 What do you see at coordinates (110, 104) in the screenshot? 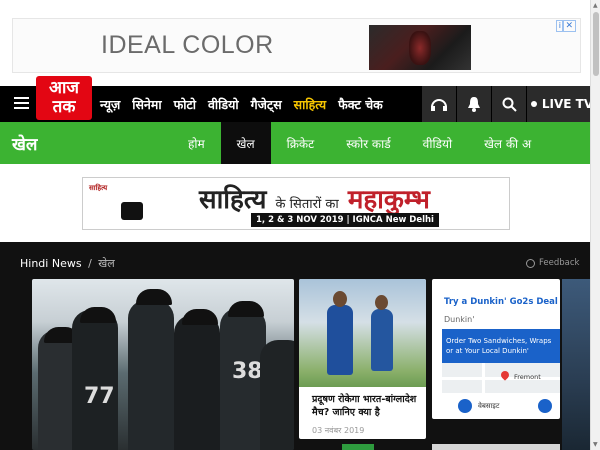
I see `nav-link-news: न्यूज़` at bounding box center [110, 104].